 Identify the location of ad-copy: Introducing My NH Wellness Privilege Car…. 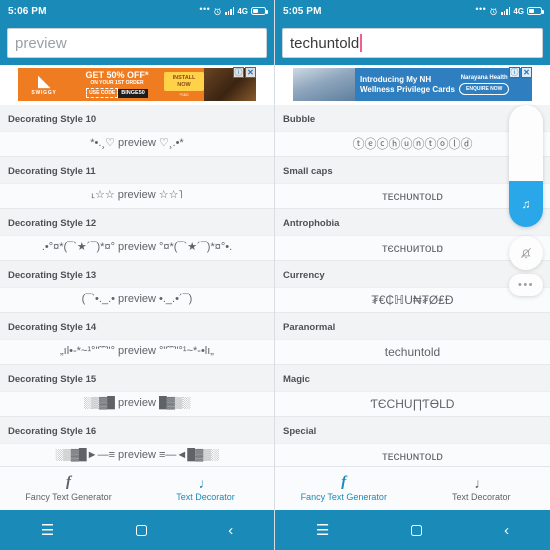
(443, 84).